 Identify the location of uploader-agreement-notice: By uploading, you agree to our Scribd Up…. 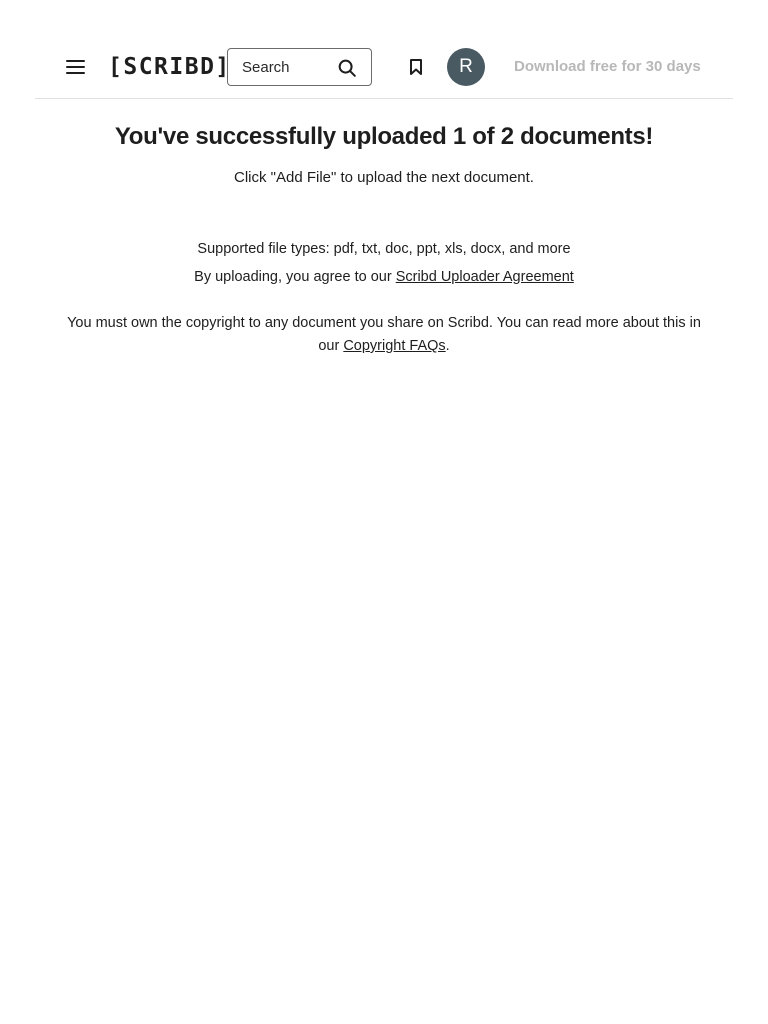
(384, 277).